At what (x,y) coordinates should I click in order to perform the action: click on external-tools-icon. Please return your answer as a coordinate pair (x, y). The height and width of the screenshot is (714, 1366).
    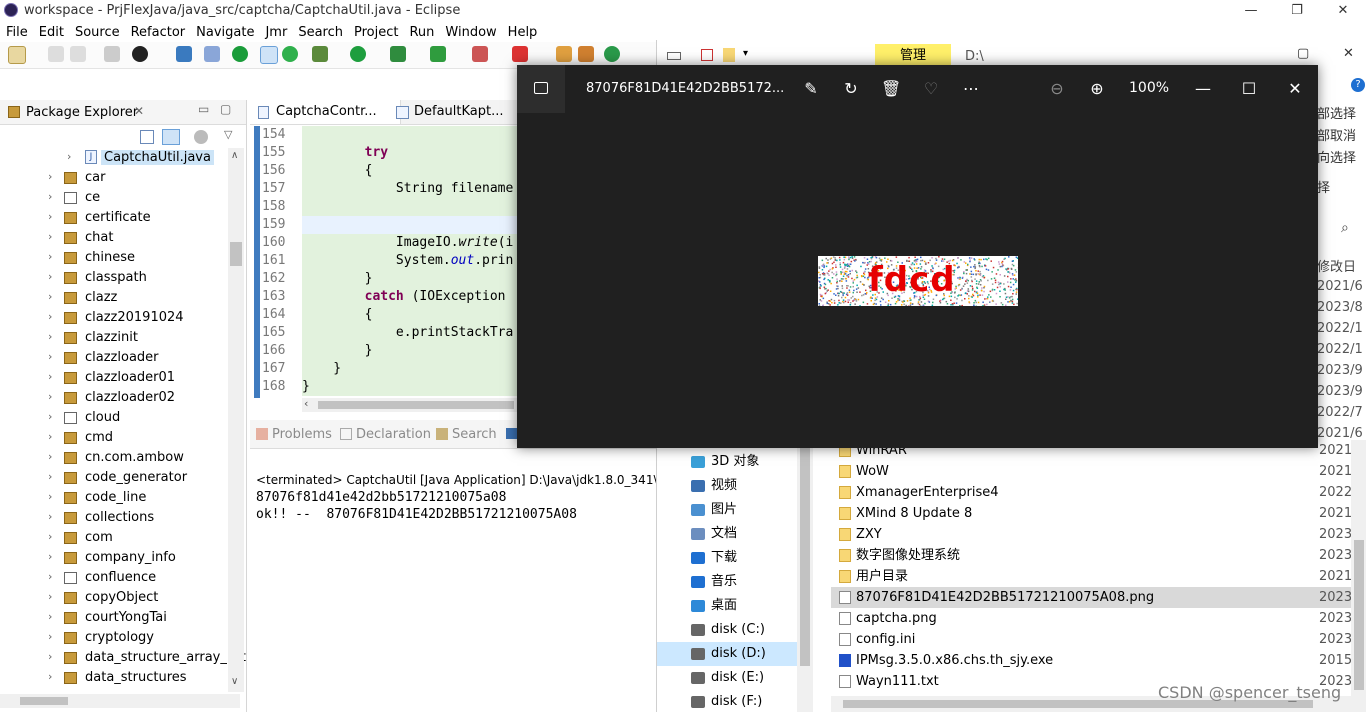
    Looking at the image, I should click on (520, 54).